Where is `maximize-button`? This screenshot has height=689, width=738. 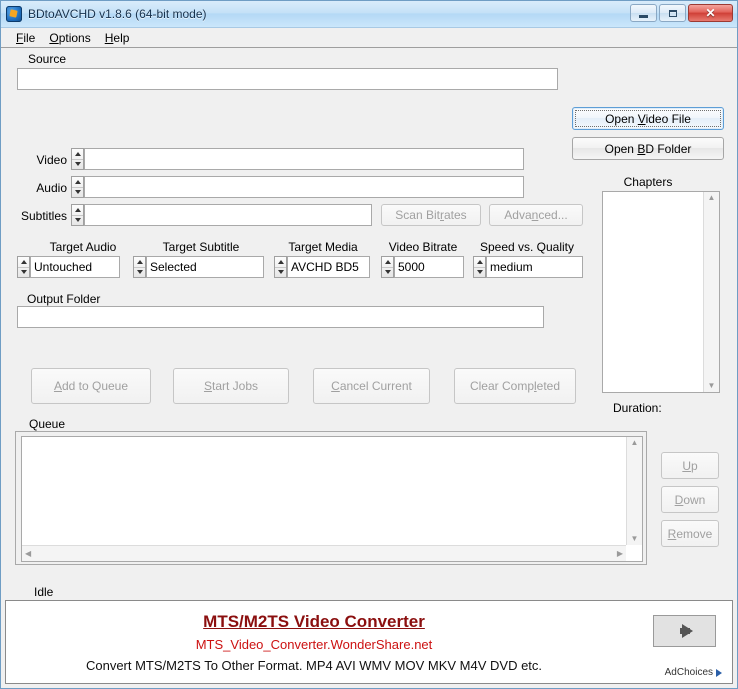
maximize-button is located at coordinates (672, 13).